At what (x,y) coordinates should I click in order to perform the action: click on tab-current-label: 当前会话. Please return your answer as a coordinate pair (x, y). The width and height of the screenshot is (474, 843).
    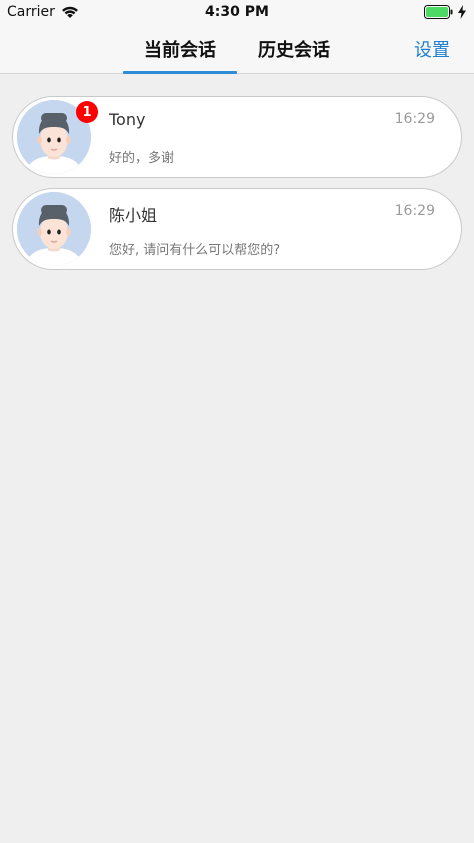
    Looking at the image, I should click on (180, 50).